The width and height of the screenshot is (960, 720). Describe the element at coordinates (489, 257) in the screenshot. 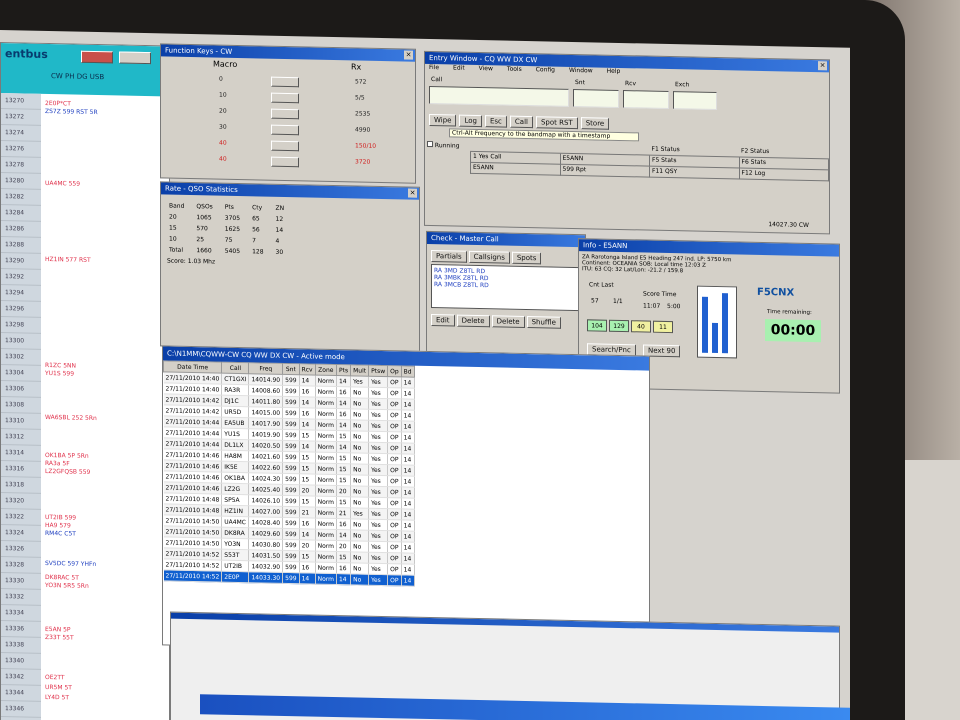

I see `check-tab: Callsigns` at that location.